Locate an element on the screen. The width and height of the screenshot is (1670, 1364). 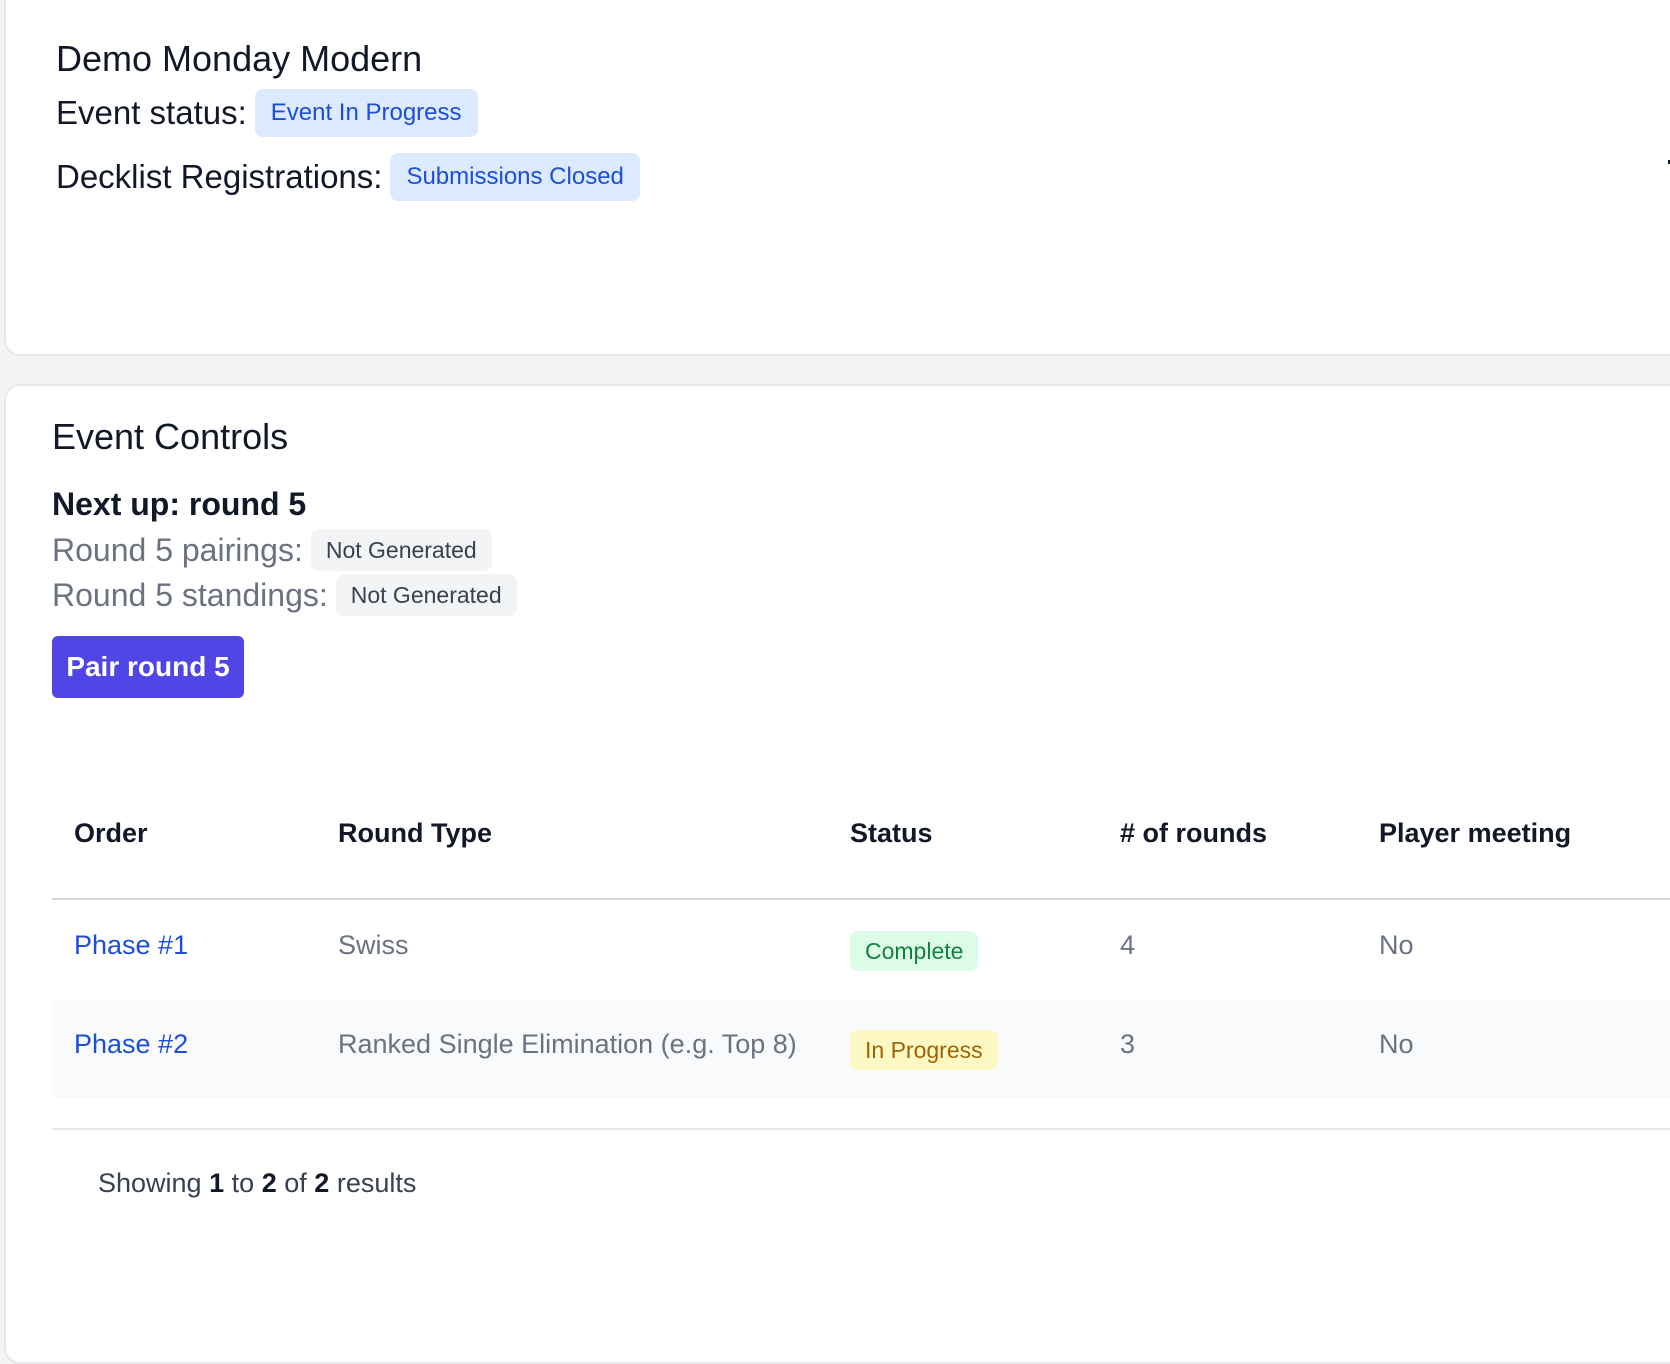
event-controls-title: Event Controls is located at coordinates (170, 436).